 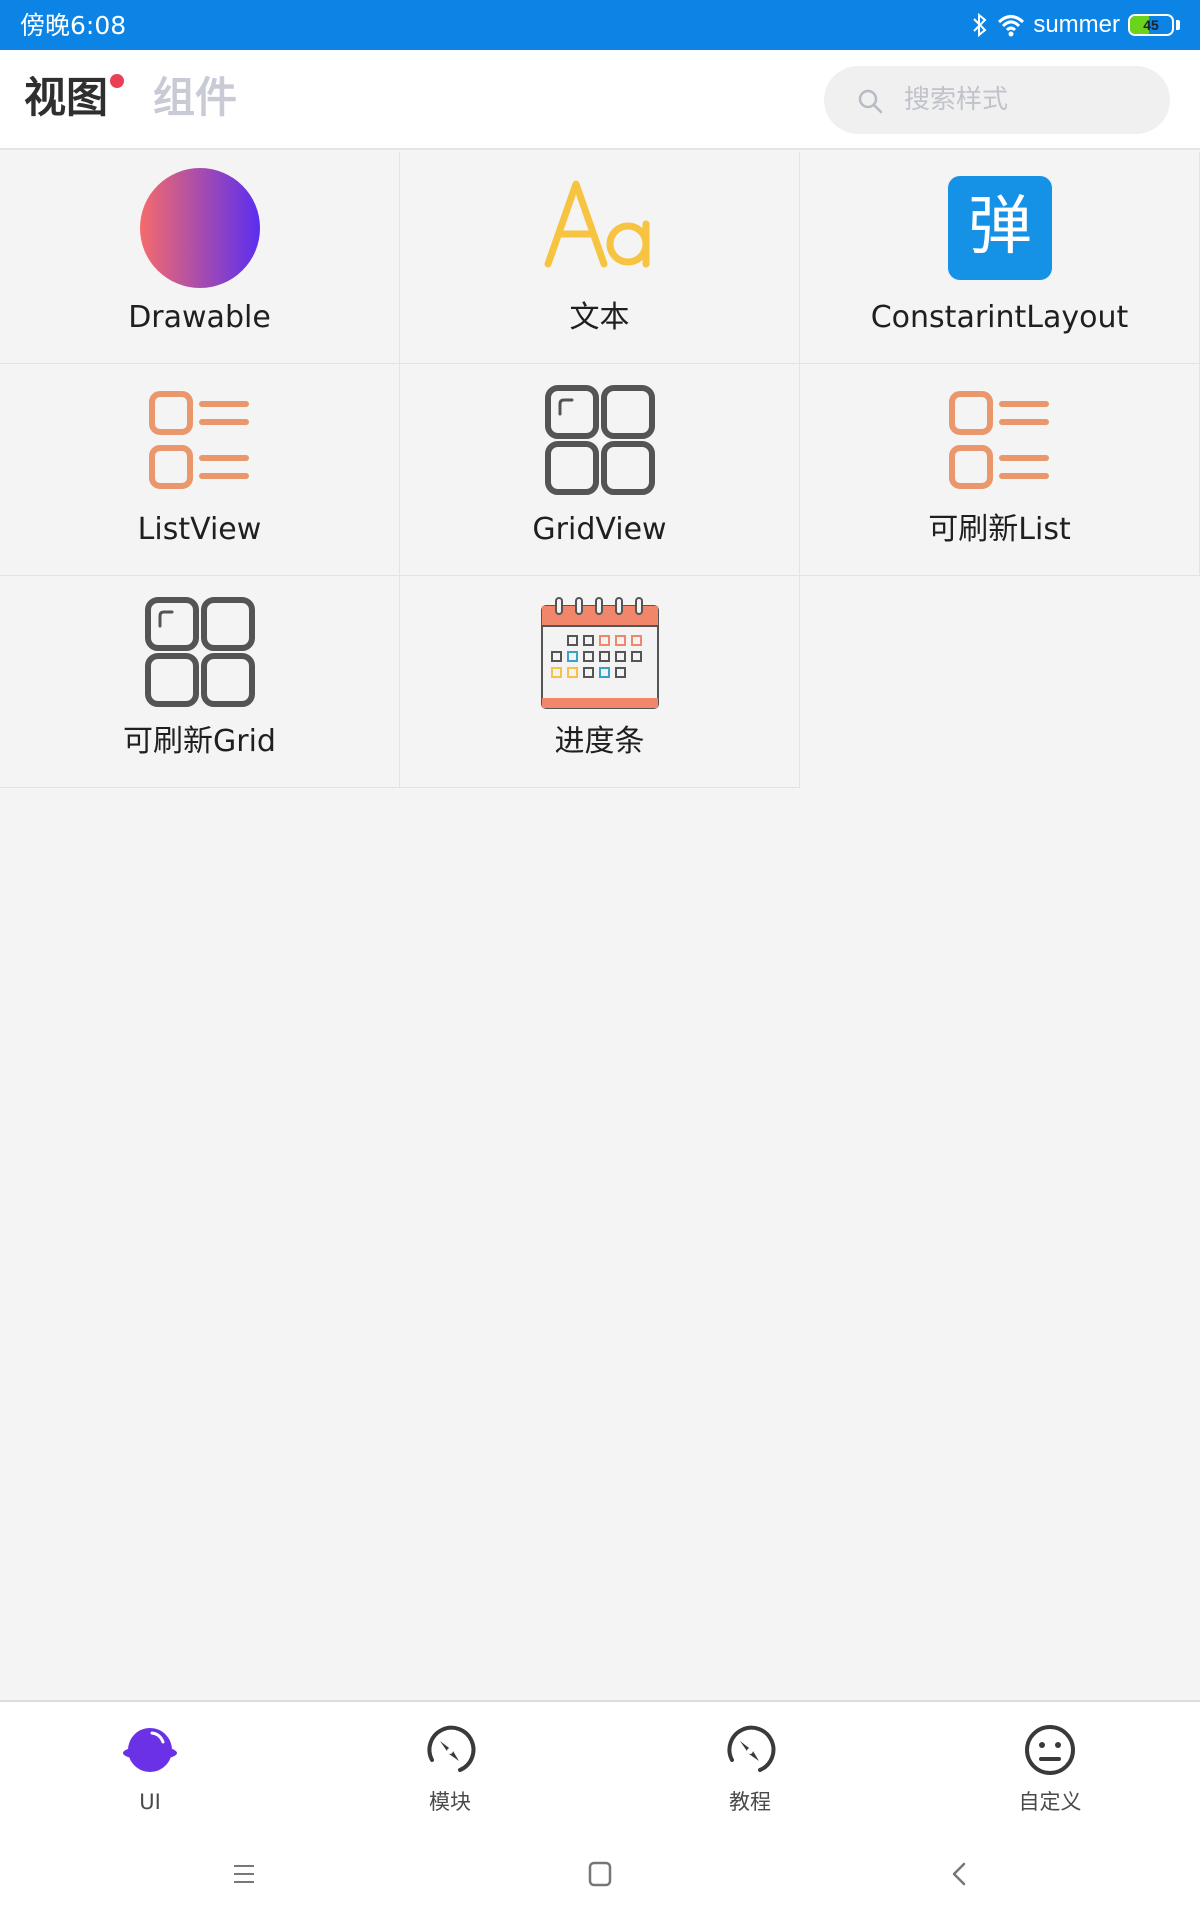 What do you see at coordinates (600, 25) in the screenshot?
I see `status-bar: 傍晚6:08 summer 45` at bounding box center [600, 25].